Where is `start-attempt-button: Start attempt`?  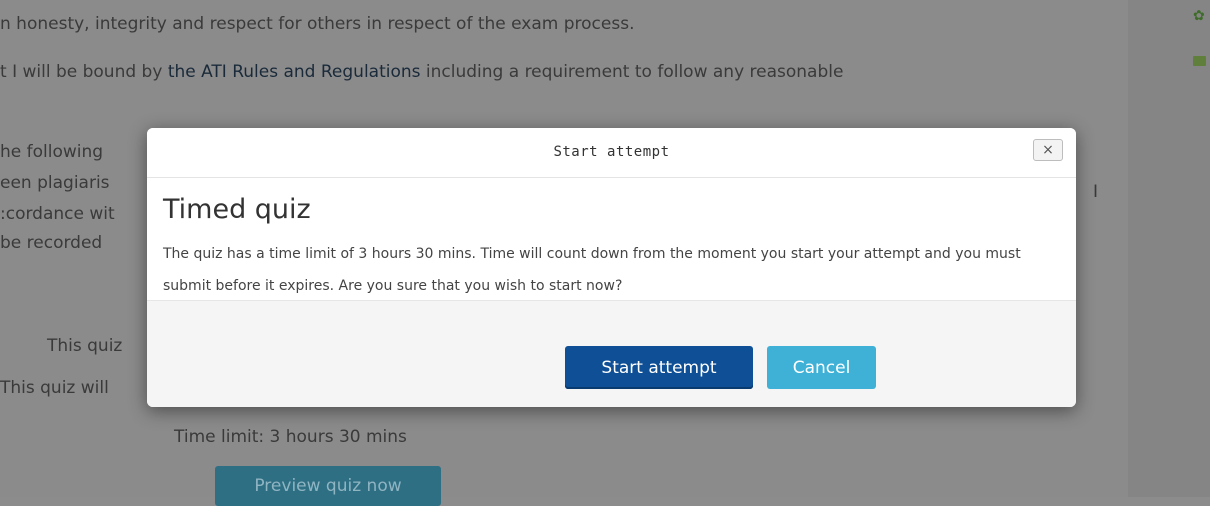 start-attempt-button: Start attempt is located at coordinates (659, 367).